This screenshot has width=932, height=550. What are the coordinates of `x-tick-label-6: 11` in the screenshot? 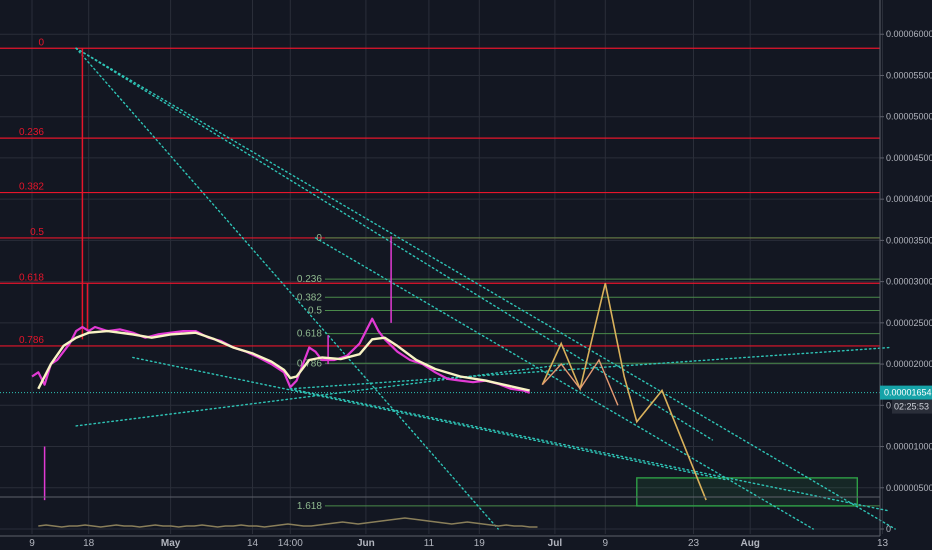 It's located at (429, 543).